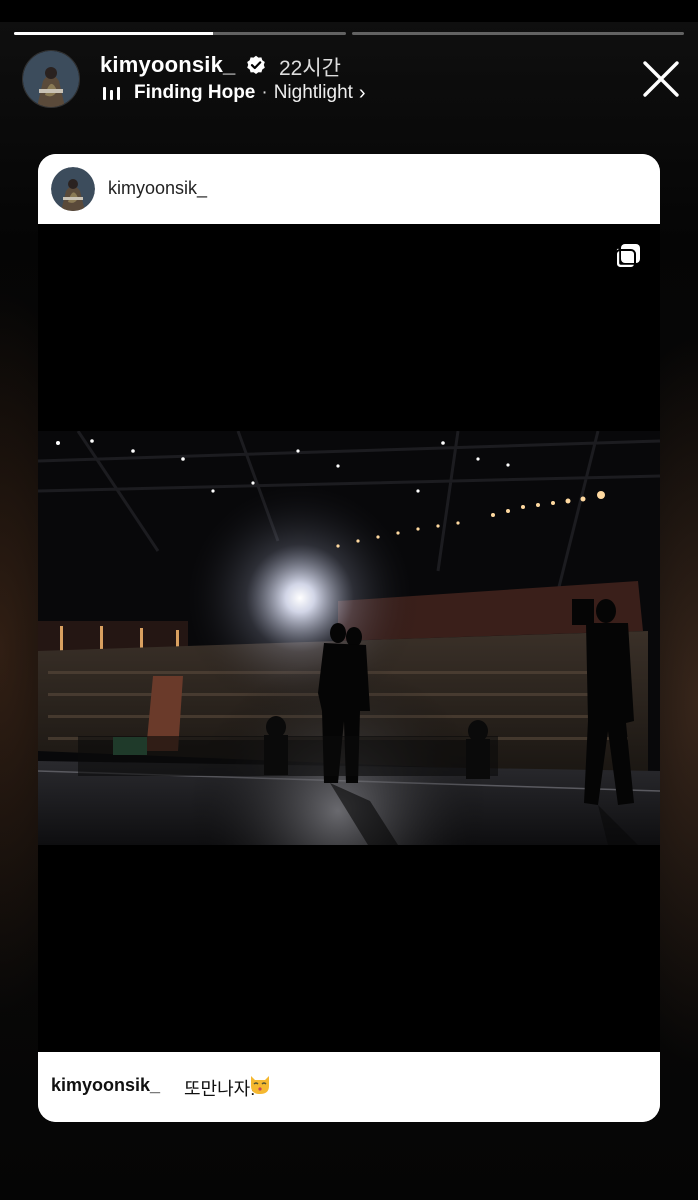  I want to click on music-attribution: Finding Hope · Nightlight ›, so click(234, 93).